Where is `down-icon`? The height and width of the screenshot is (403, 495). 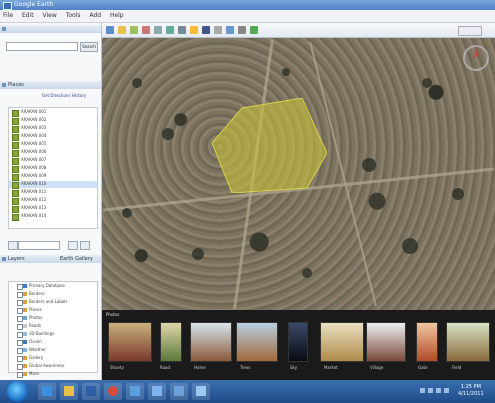
down-icon is located at coordinates (85, 245).